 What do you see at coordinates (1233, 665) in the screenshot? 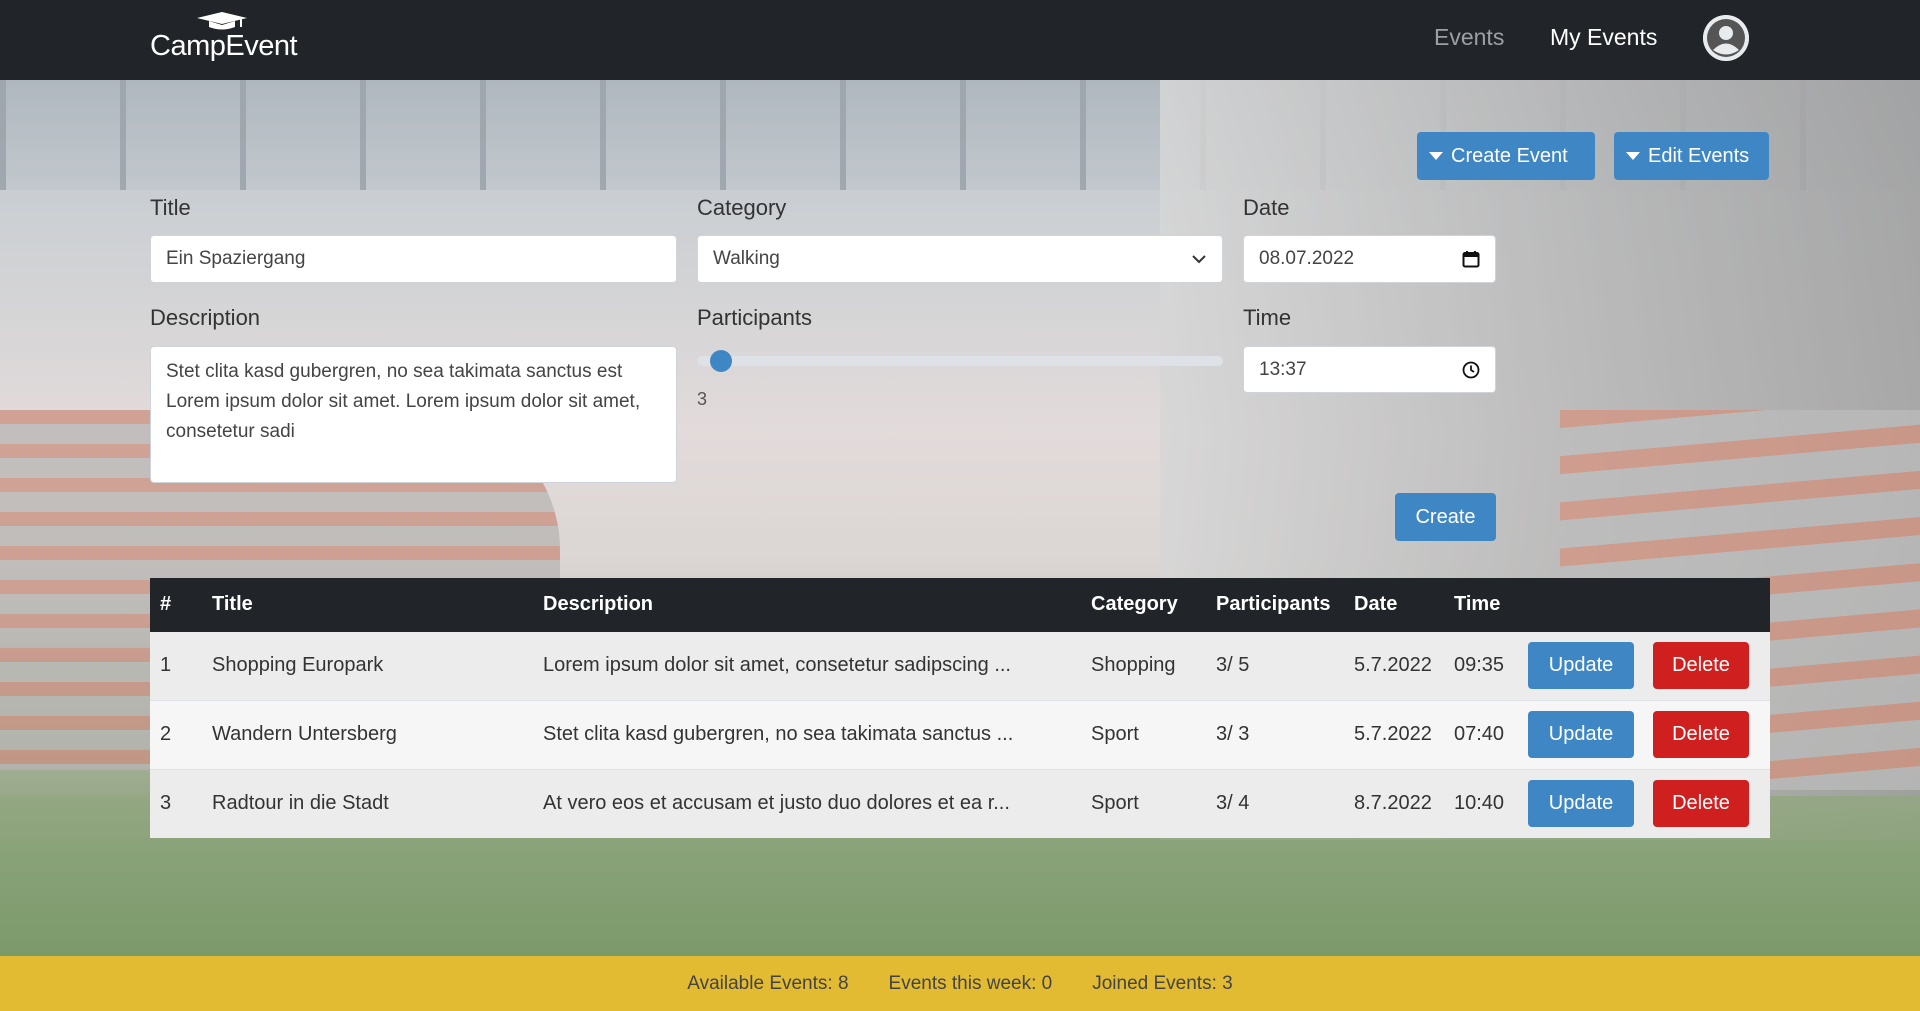
I see `cell-participants: 3/ 5` at bounding box center [1233, 665].